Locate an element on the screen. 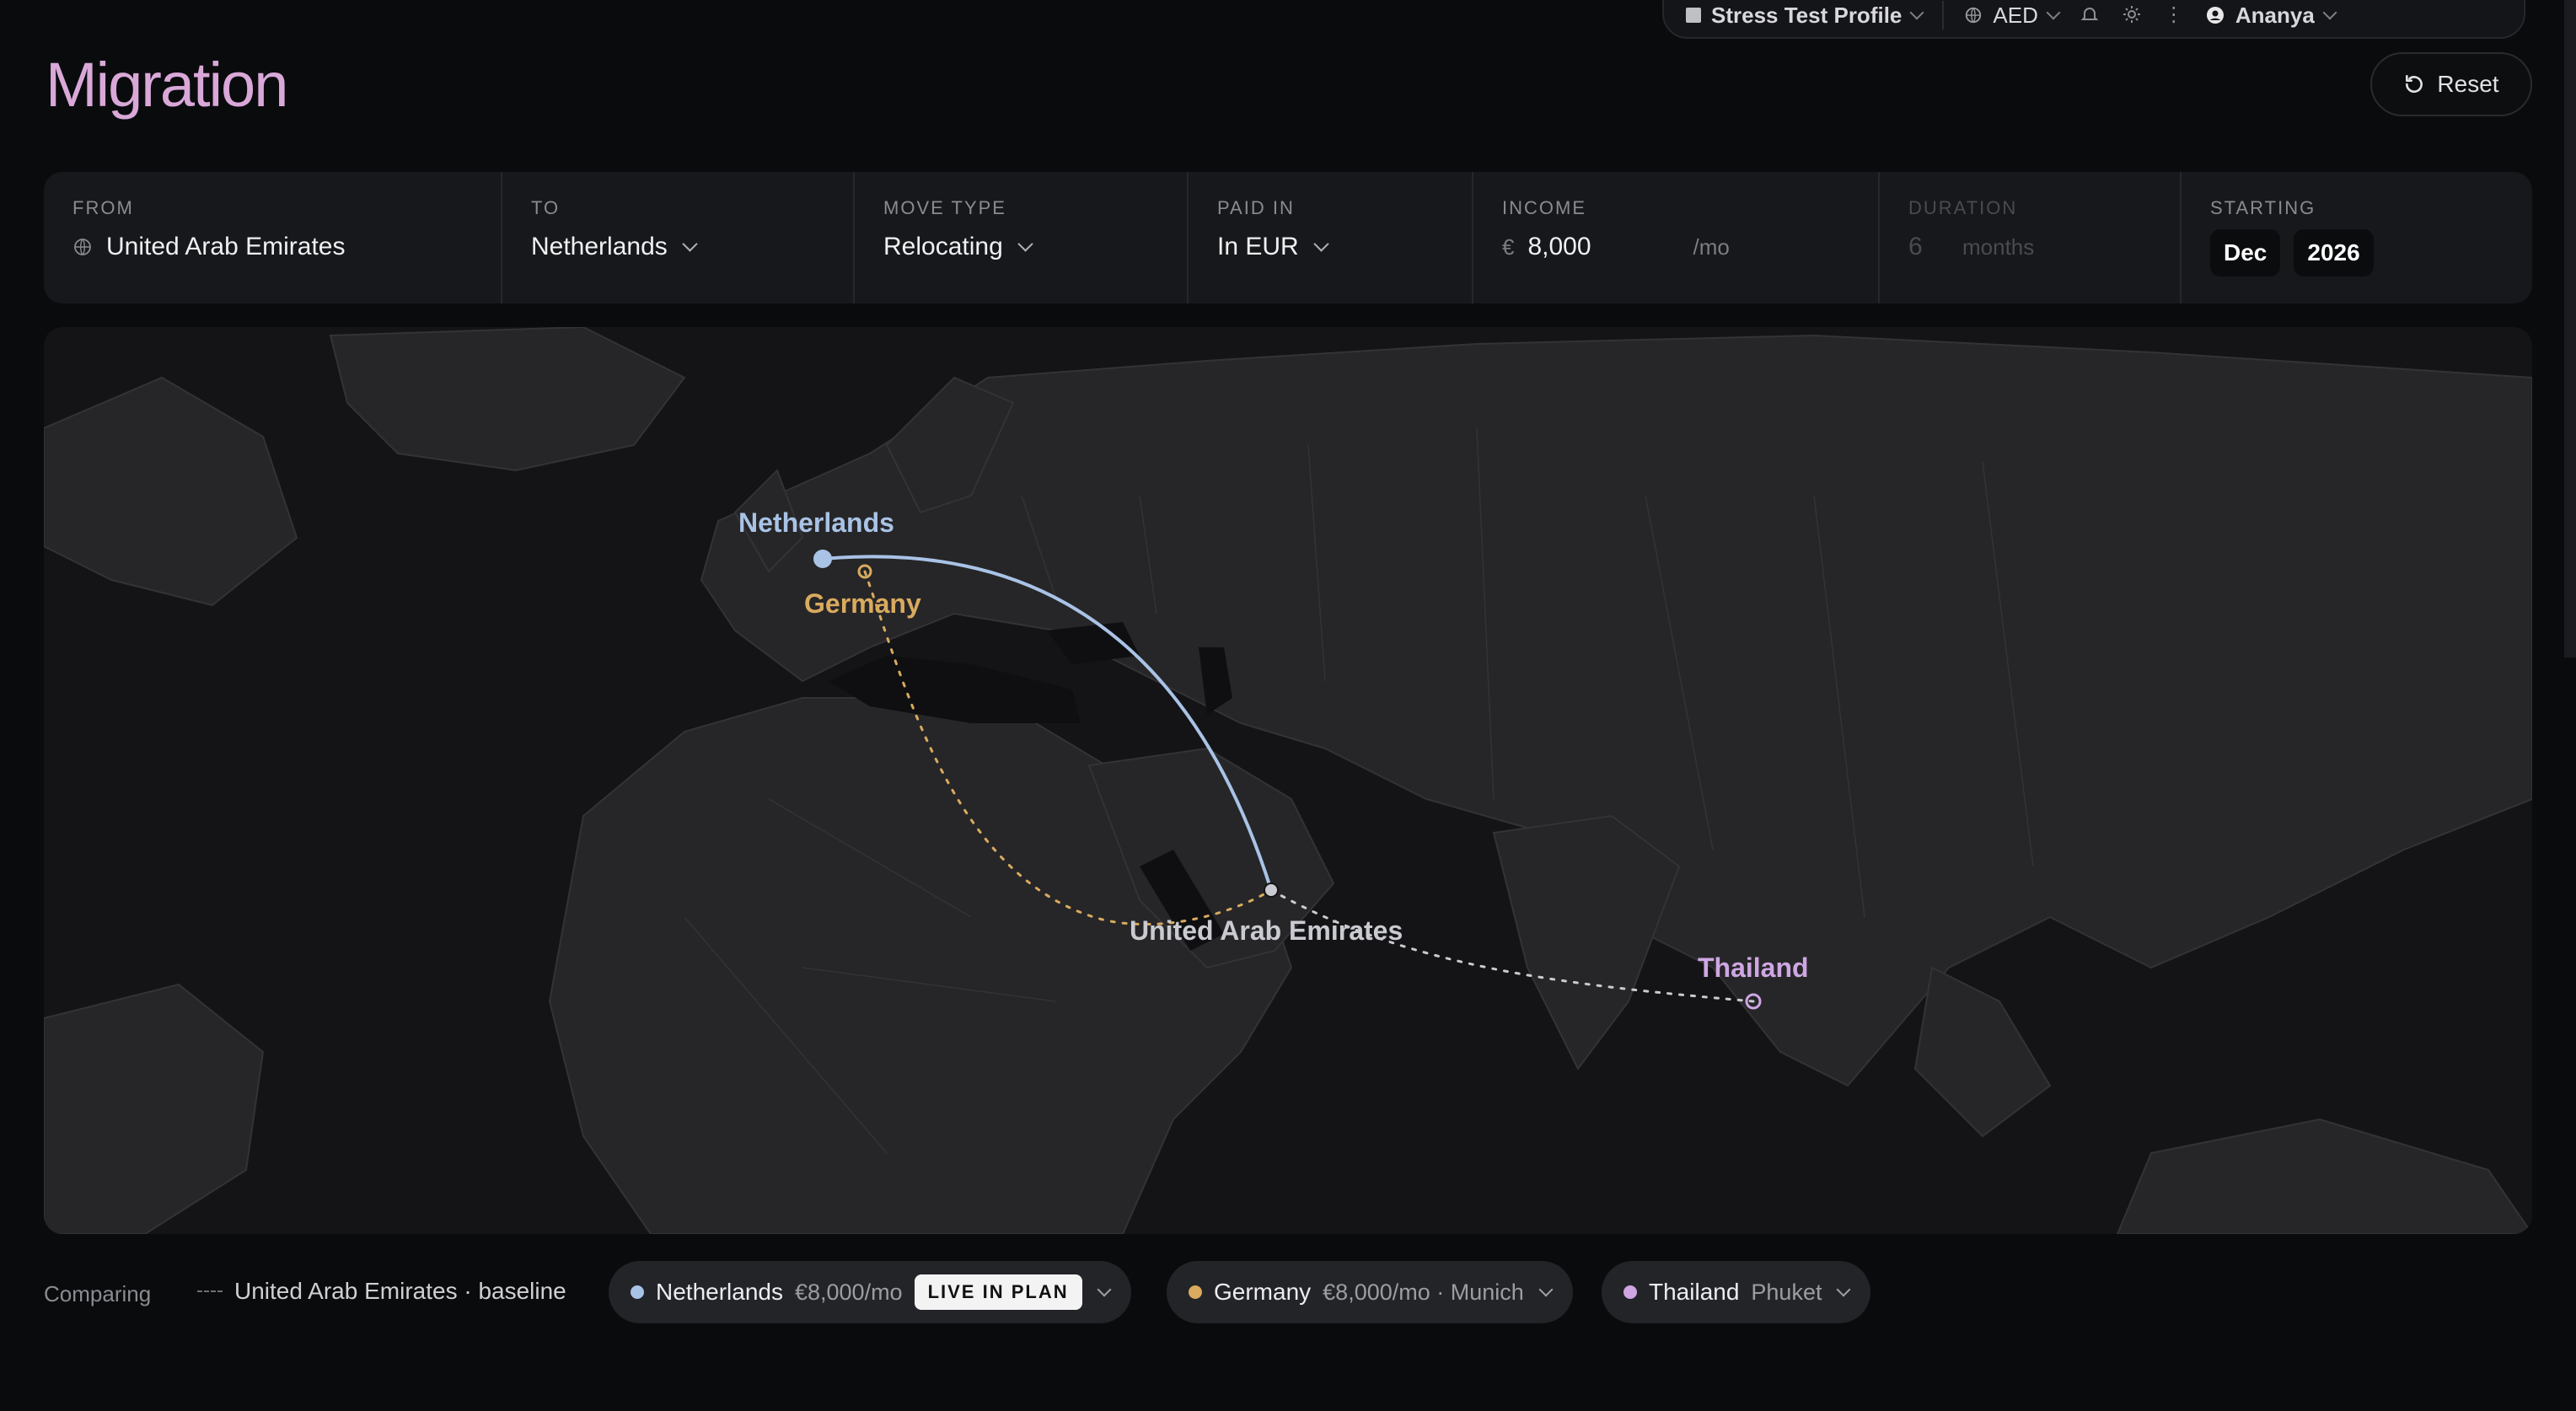 Image resolution: width=2576 pixels, height=1411 pixels. user-menu: Ananya is located at coordinates (2271, 15).